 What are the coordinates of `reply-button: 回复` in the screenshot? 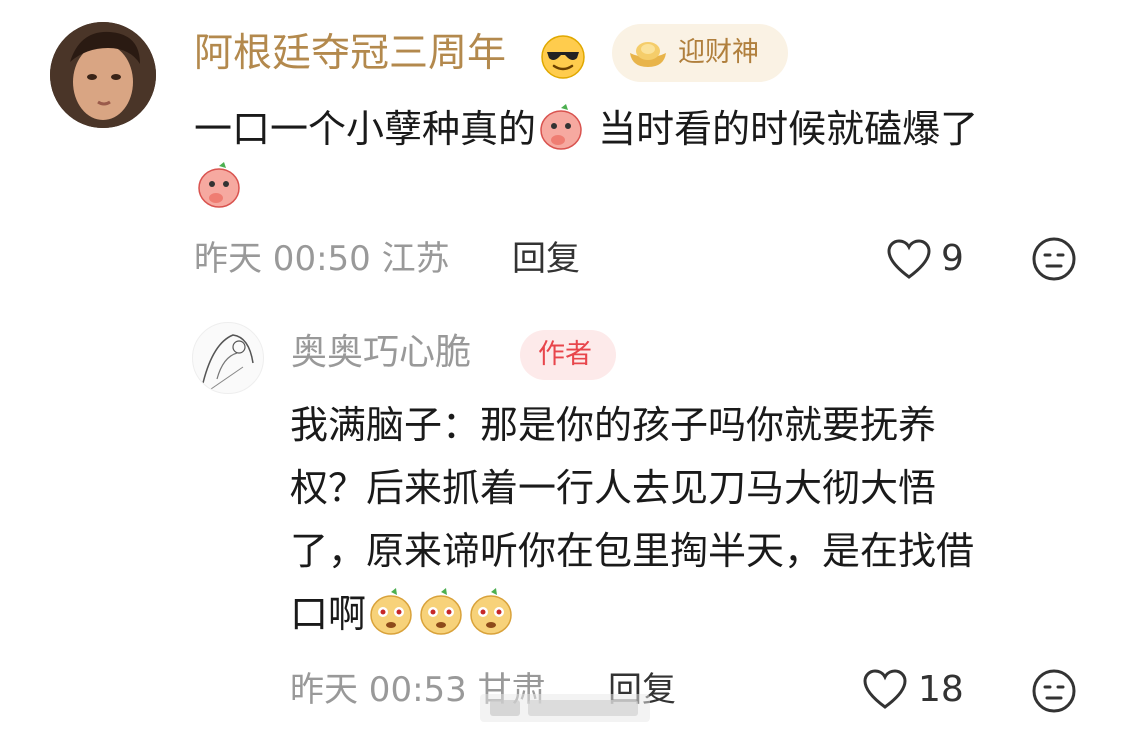 It's located at (546, 259).